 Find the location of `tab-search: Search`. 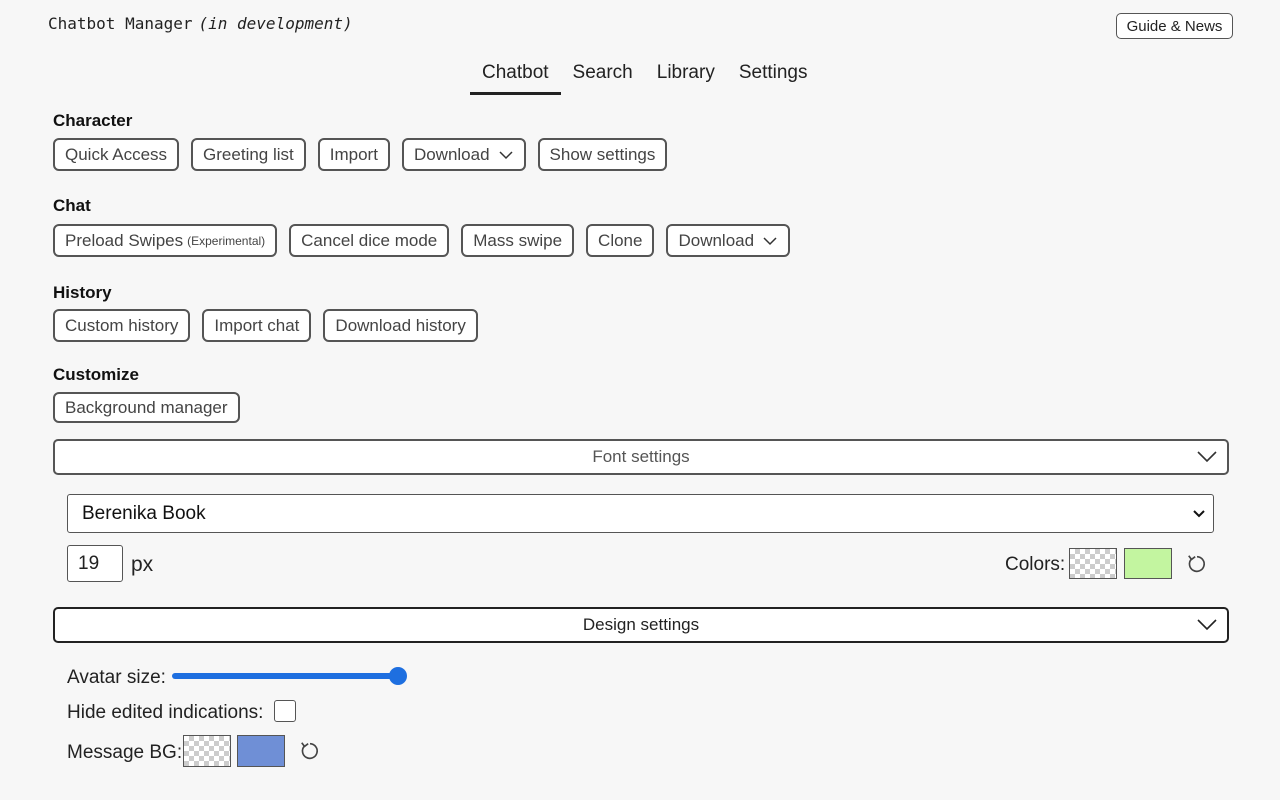

tab-search: Search is located at coordinates (603, 76).